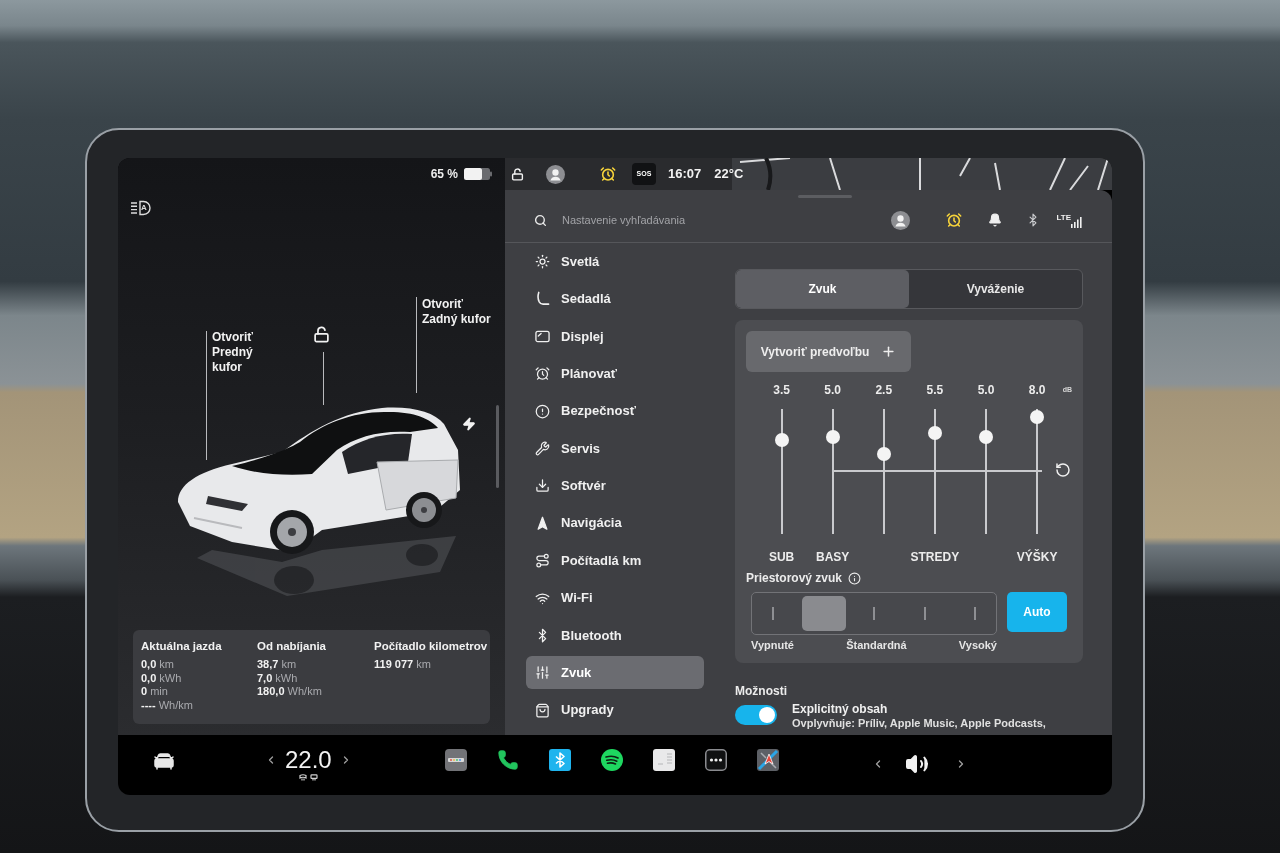  Describe the element at coordinates (1076, 222) in the screenshot. I see `signal-bars-icon` at that location.